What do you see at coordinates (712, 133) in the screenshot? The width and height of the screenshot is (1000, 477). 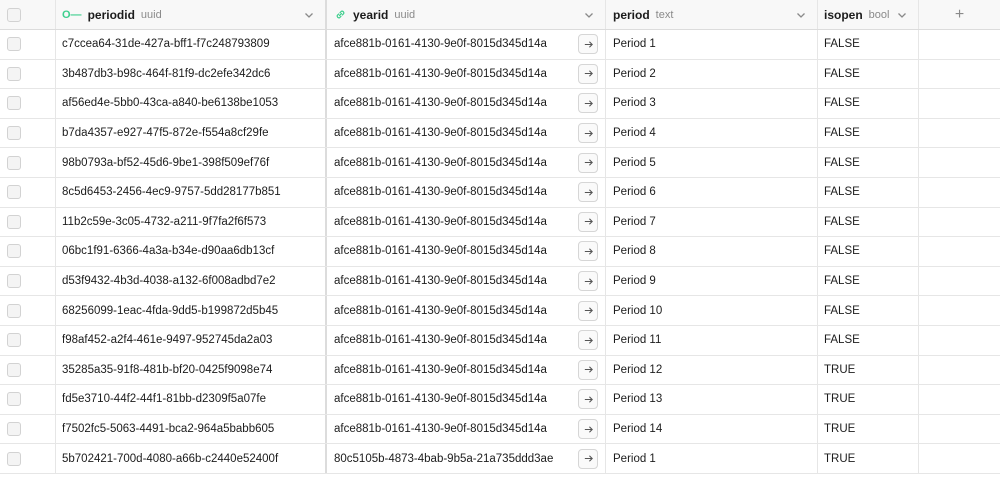 I see `cell-period: Period 4` at bounding box center [712, 133].